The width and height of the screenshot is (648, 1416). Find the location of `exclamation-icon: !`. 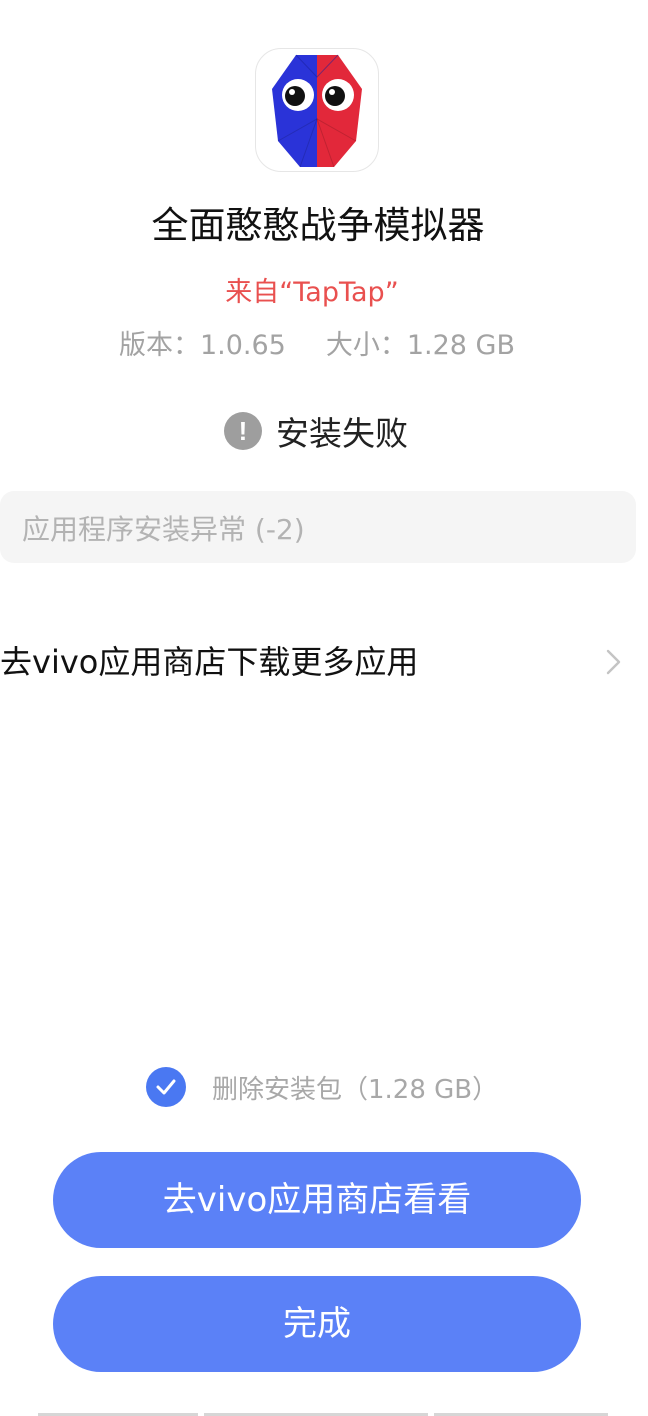

exclamation-icon: ! is located at coordinates (243, 431).